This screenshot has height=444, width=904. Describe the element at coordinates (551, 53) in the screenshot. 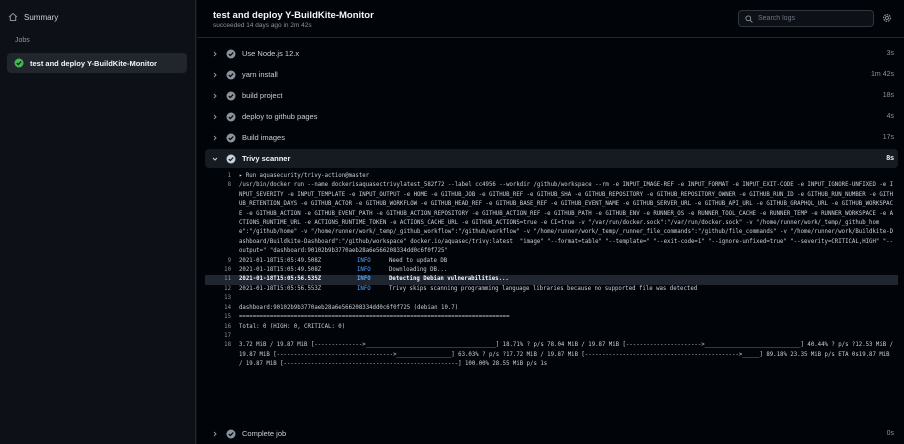

I see `step-use-node: Use Node.js 12.x 3s` at that location.